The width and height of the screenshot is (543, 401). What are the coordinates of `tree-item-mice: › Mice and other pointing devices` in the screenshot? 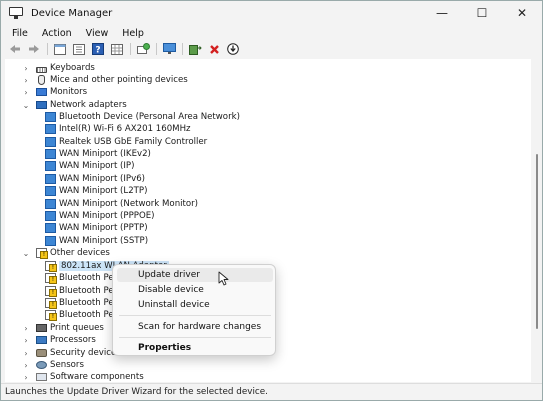 It's located at (105, 80).